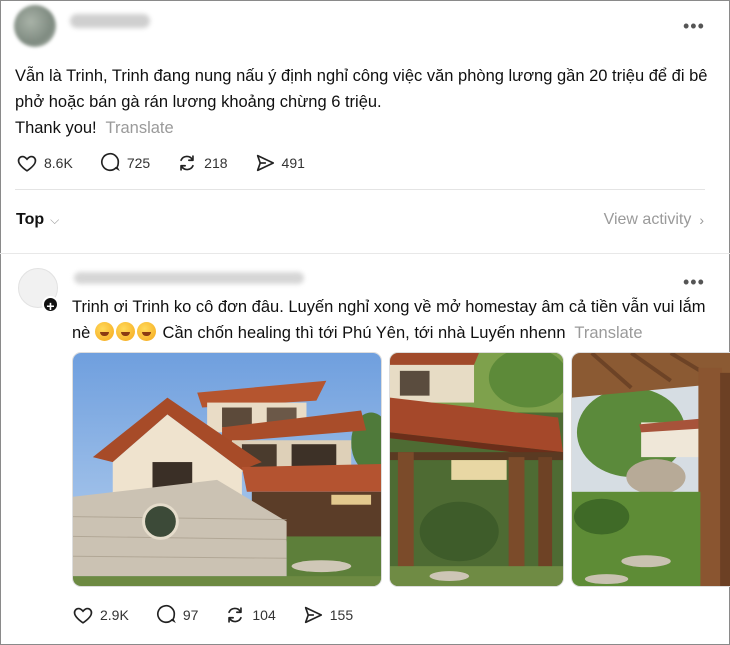 The height and width of the screenshot is (645, 730). What do you see at coordinates (216, 163) in the screenshot?
I see `repost-count: 218` at bounding box center [216, 163].